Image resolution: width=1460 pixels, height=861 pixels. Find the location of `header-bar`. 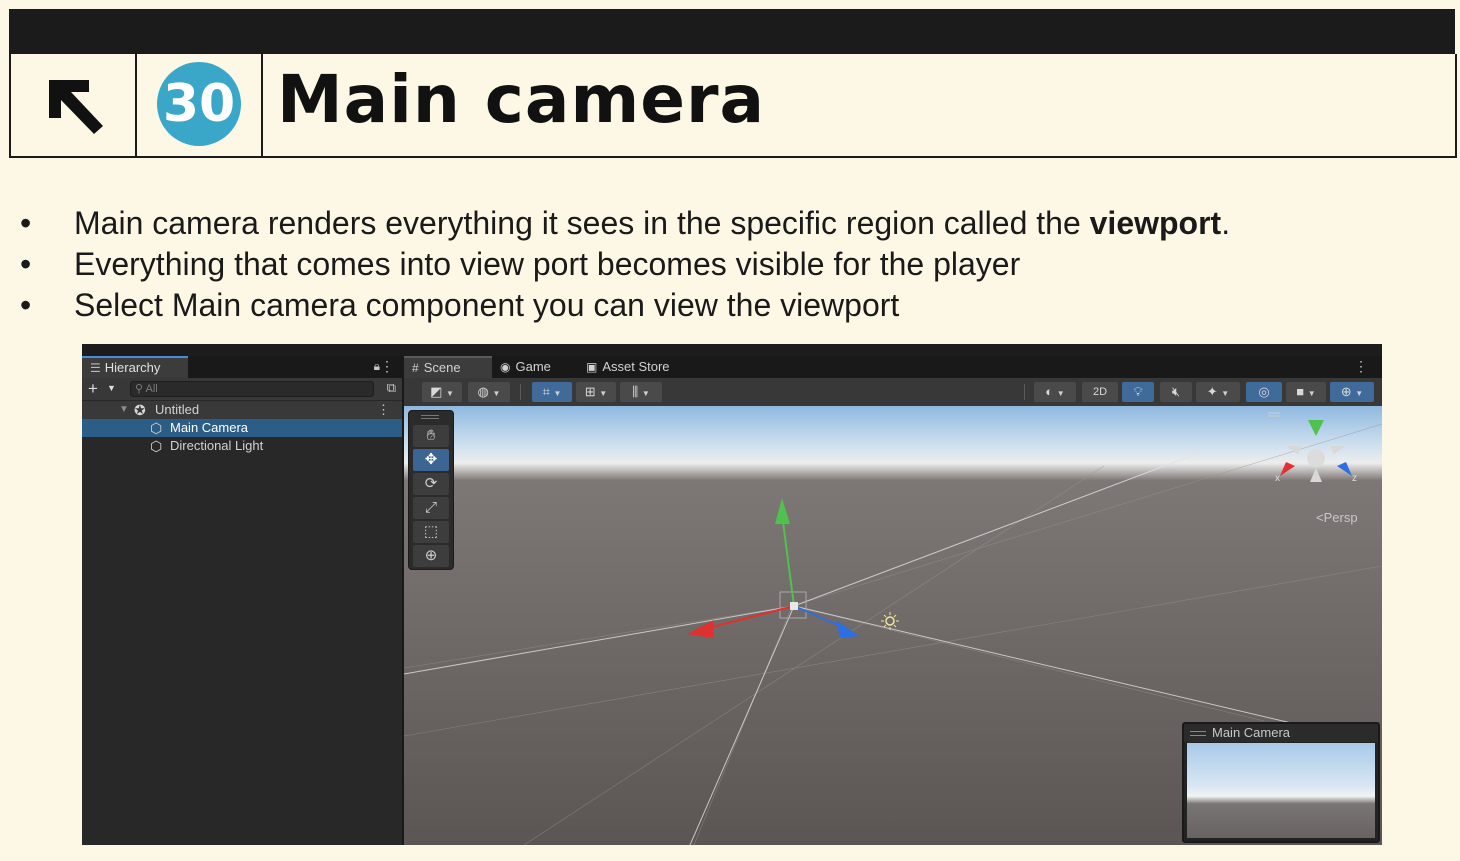

header-bar is located at coordinates (732, 31).